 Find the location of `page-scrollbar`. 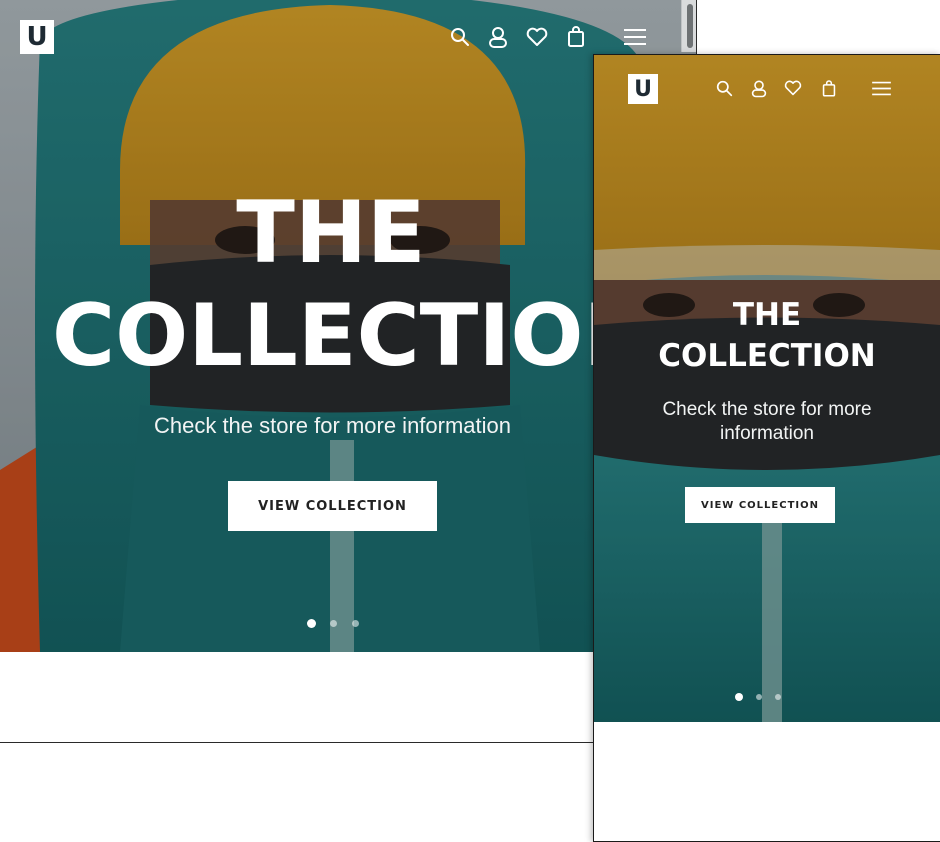

page-scrollbar is located at coordinates (688, 26).